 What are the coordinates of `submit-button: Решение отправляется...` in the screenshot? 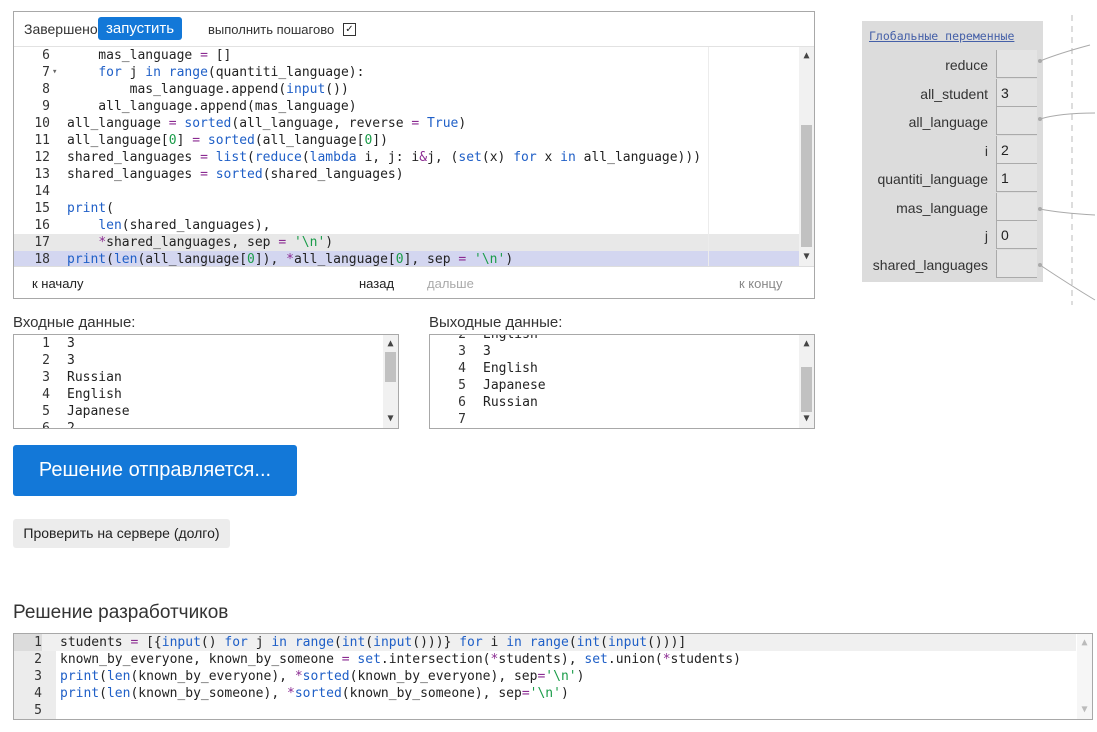 It's located at (155, 470).